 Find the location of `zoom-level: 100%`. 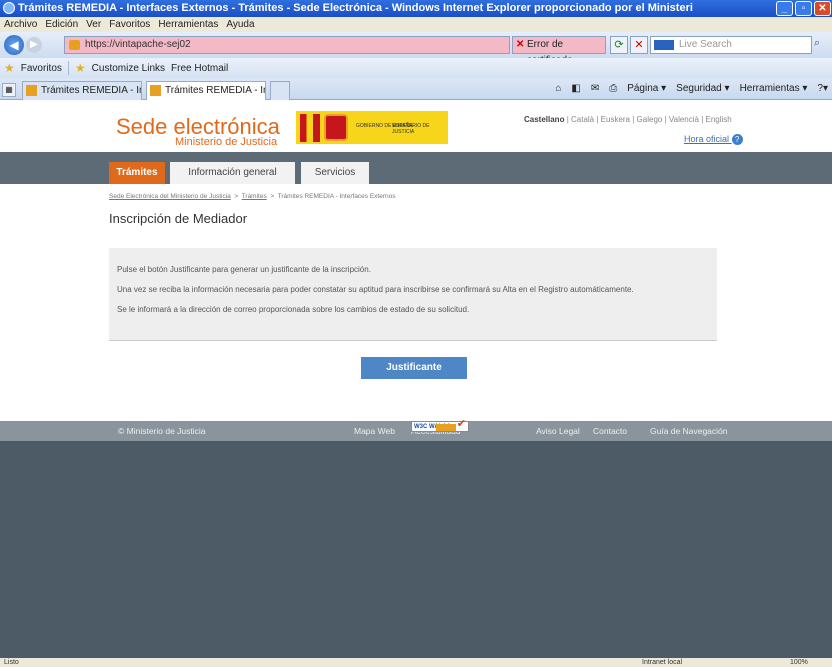

zoom-level: 100% is located at coordinates (799, 662).